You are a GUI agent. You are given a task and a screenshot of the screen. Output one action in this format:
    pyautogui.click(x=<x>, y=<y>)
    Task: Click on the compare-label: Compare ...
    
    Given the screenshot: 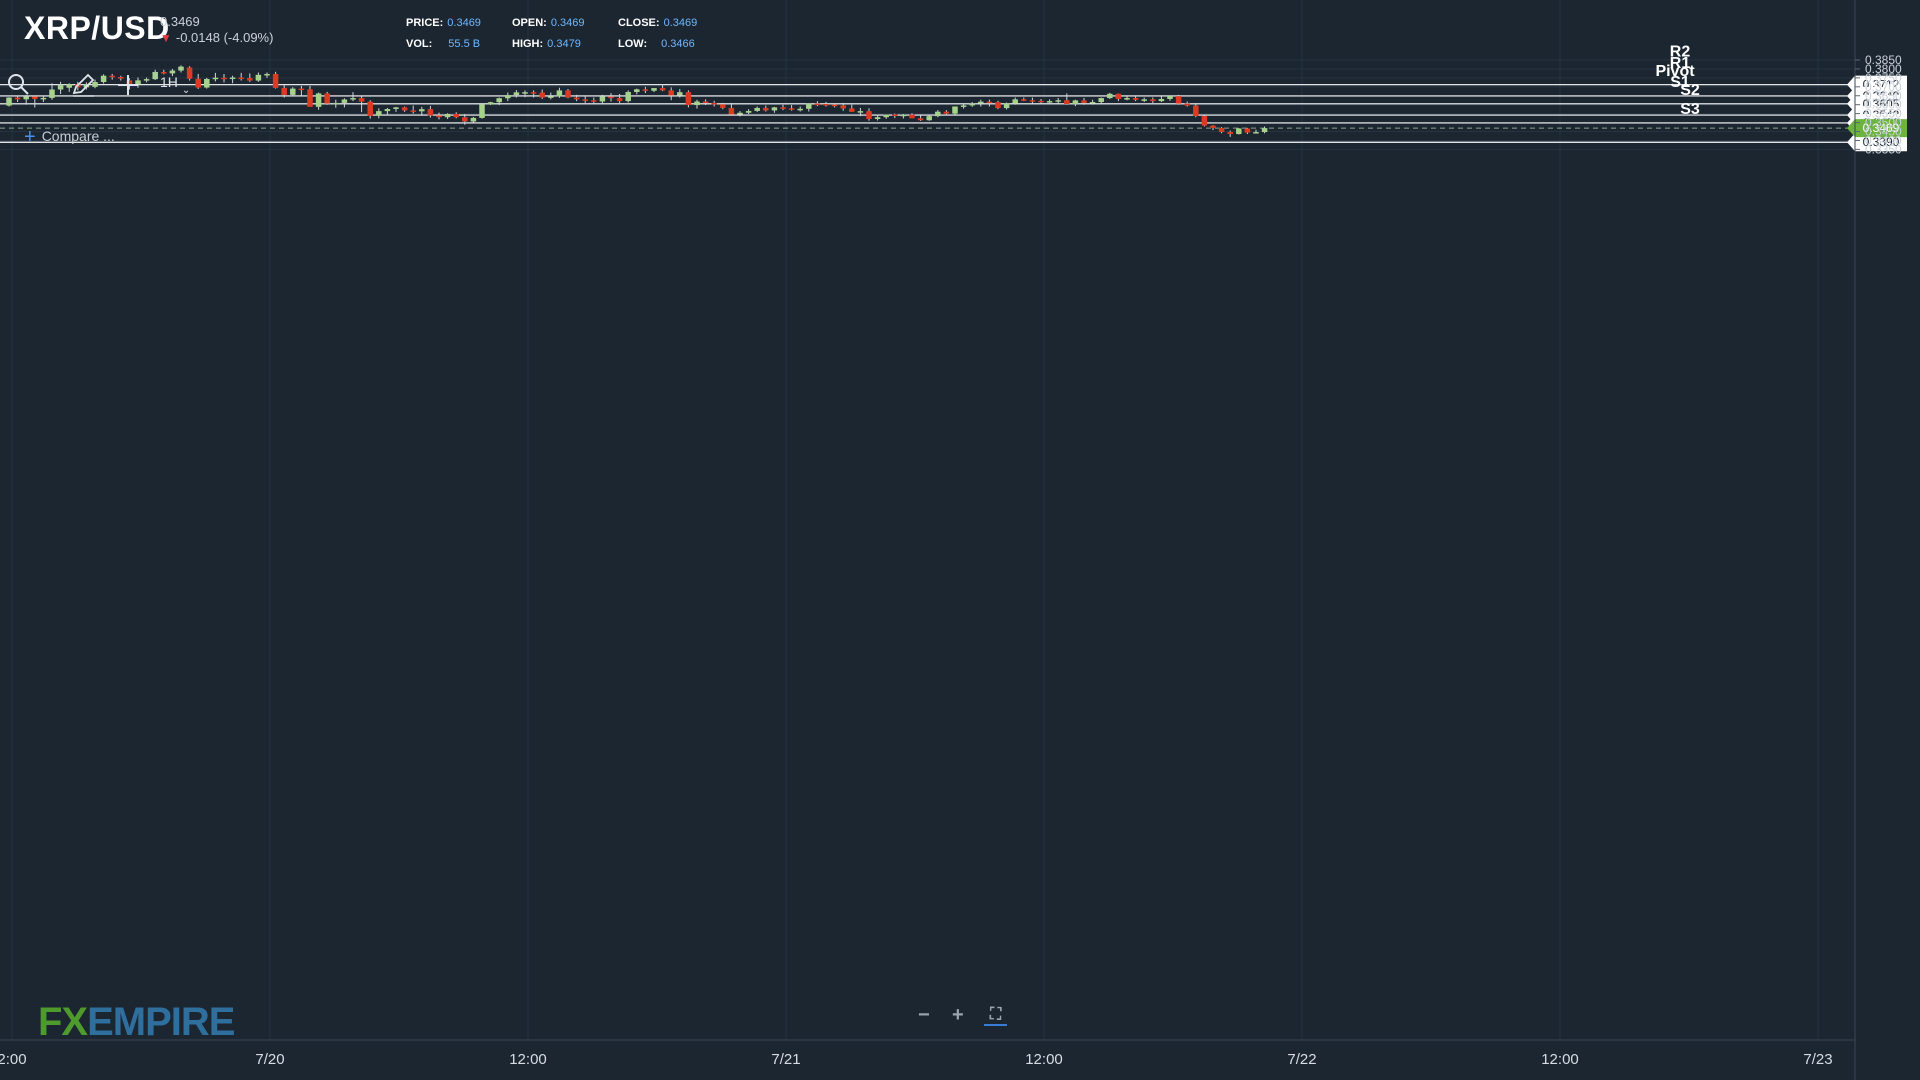 What is the action you would take?
    pyautogui.click(x=78, y=136)
    